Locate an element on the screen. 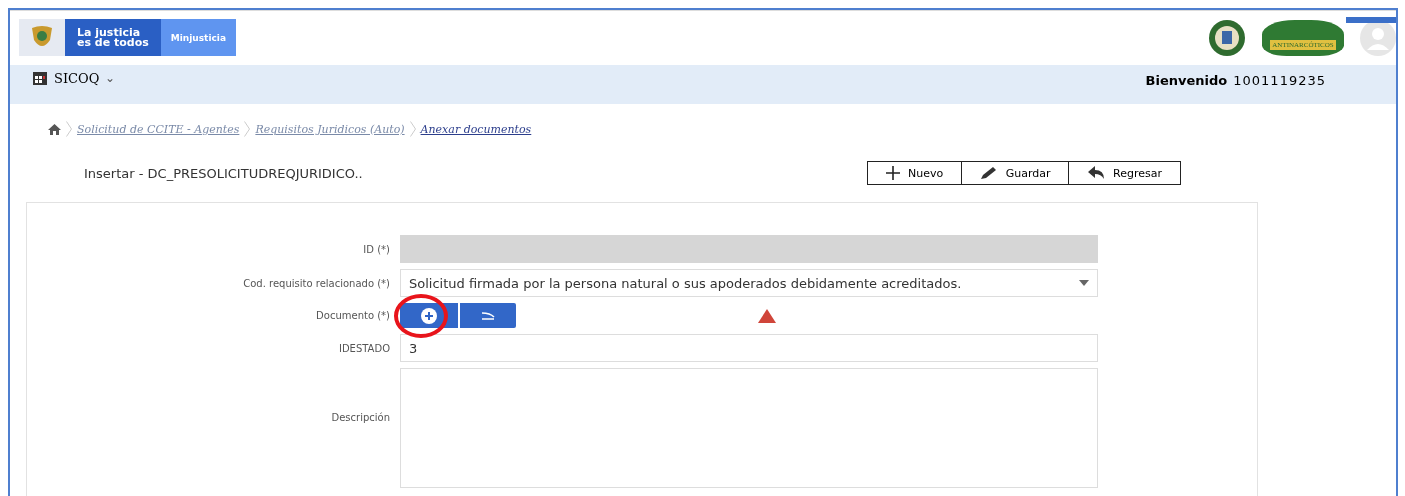 The height and width of the screenshot is (496, 1405). field-label: Cod. requisito relacionado (*) is located at coordinates (316, 283).